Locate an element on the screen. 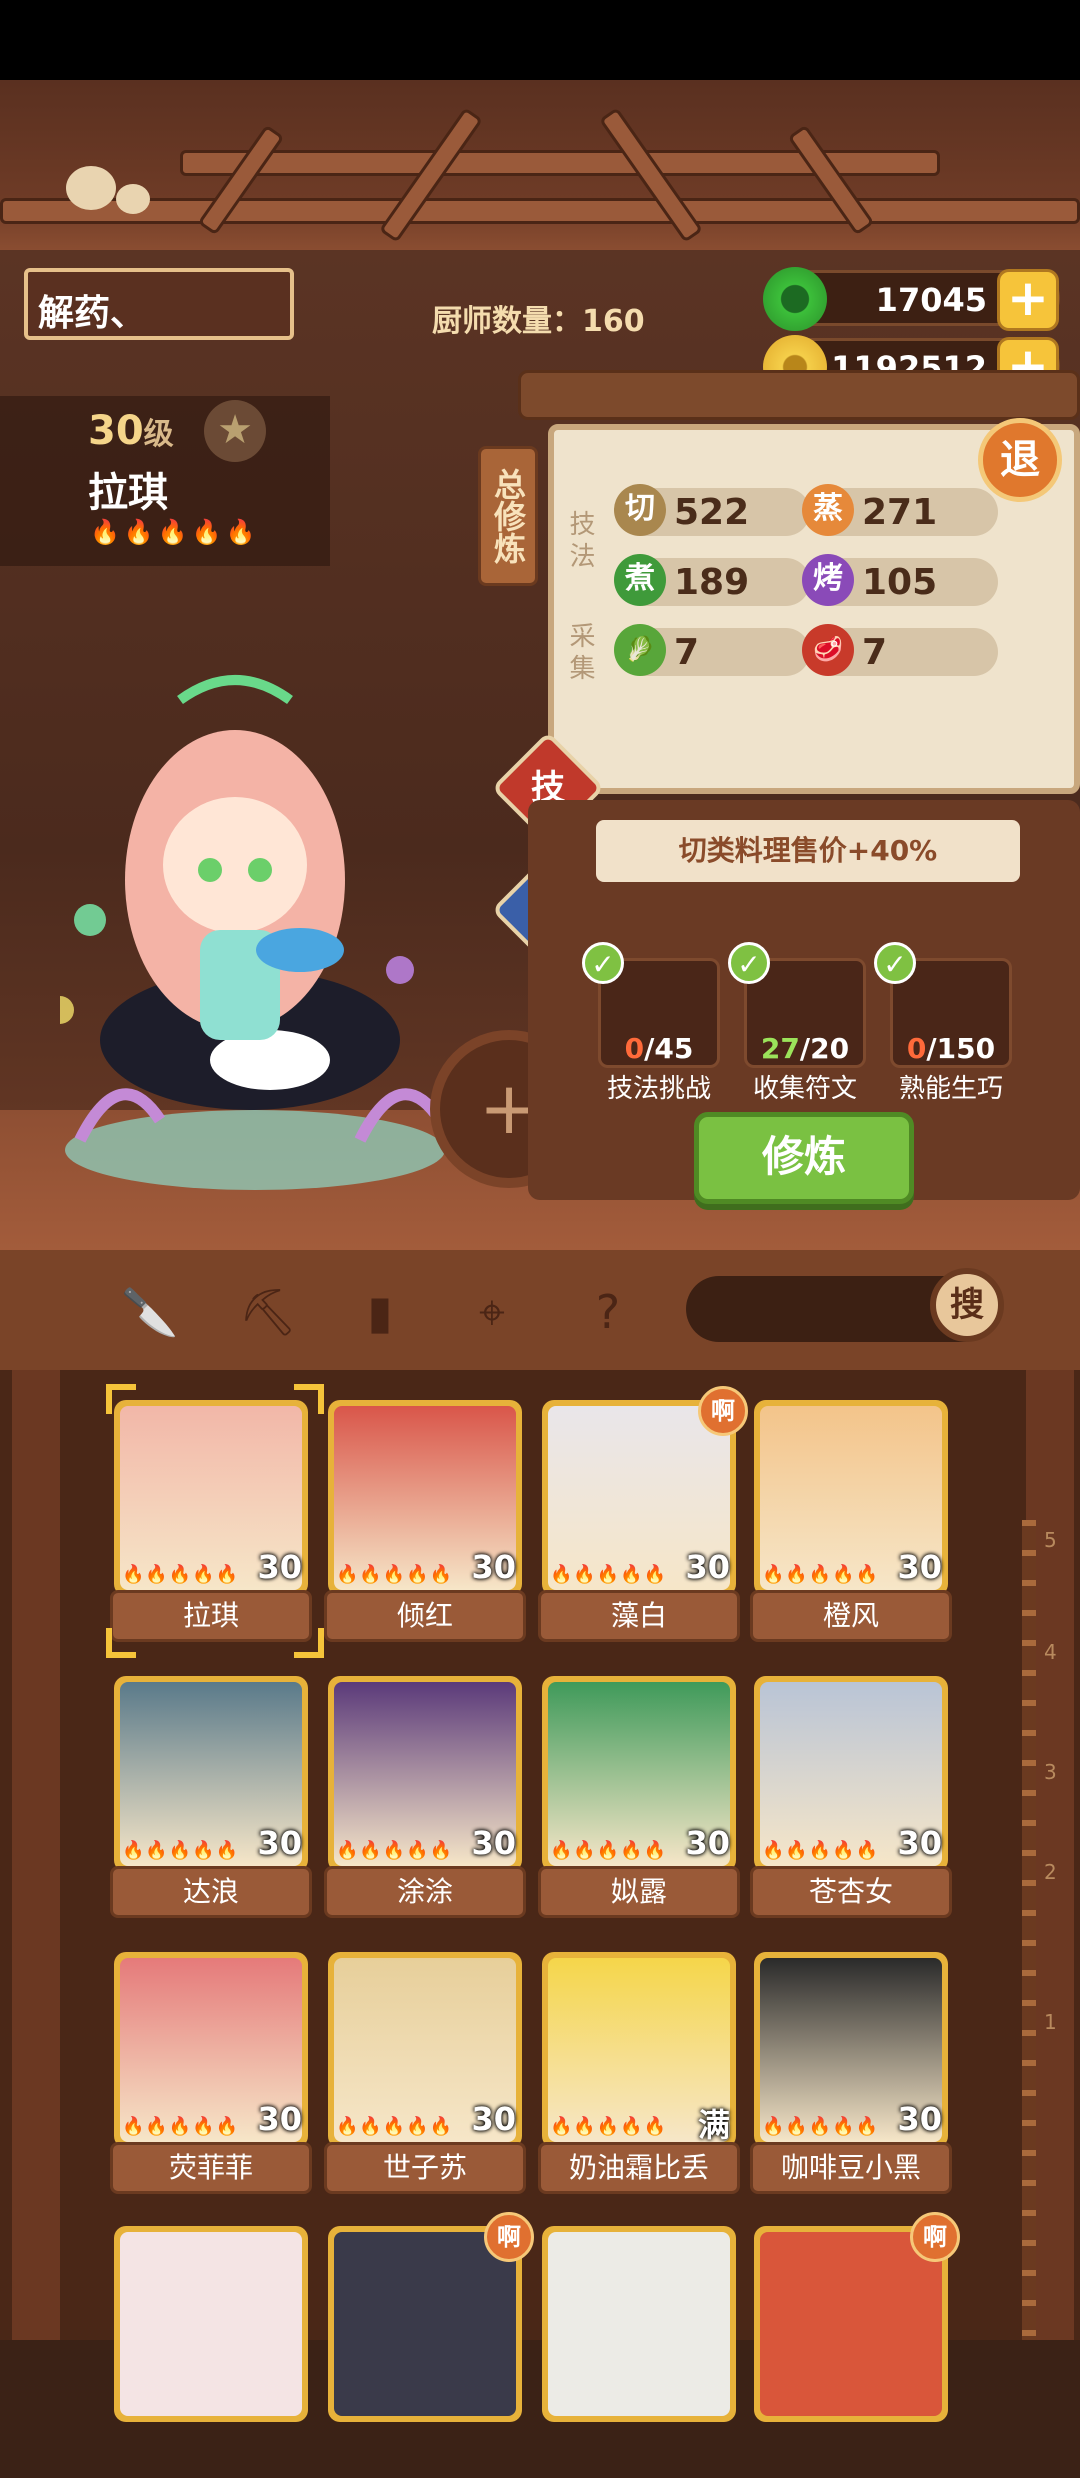 This screenshot has height=2478, width=1080. scroll-top-rod is located at coordinates (799, 395).